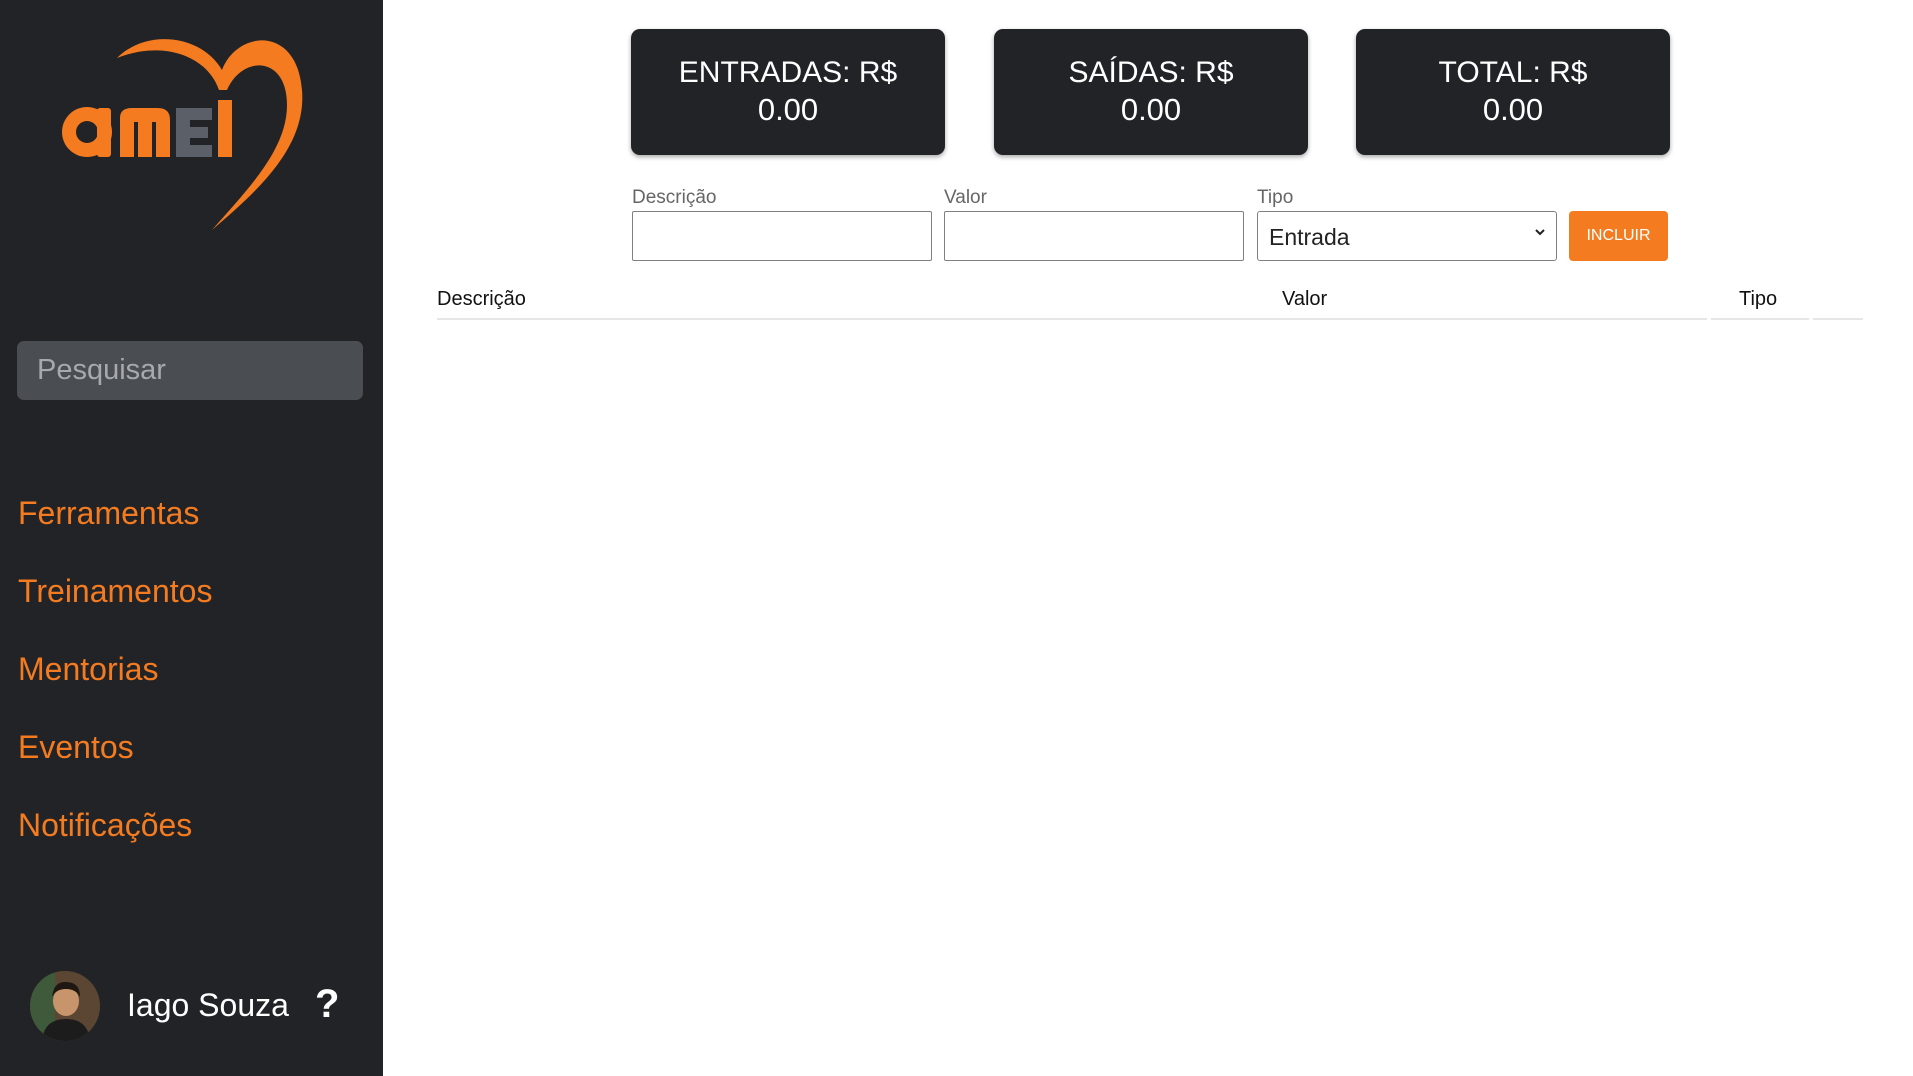 This screenshot has width=1913, height=1076. What do you see at coordinates (1407, 236) in the screenshot?
I see `tipo-select: Entrada` at bounding box center [1407, 236].